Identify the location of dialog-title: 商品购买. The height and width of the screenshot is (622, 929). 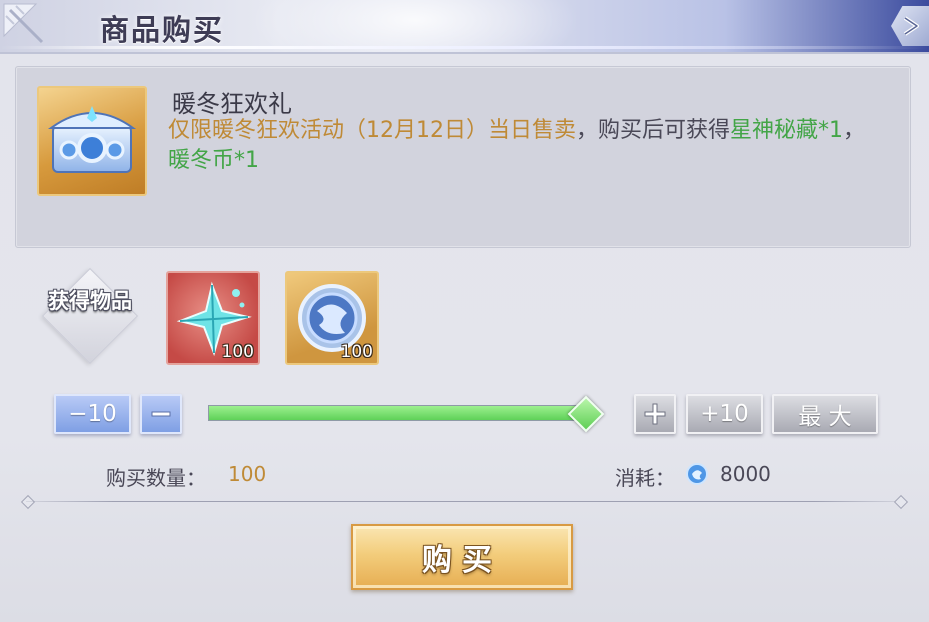
(162, 30).